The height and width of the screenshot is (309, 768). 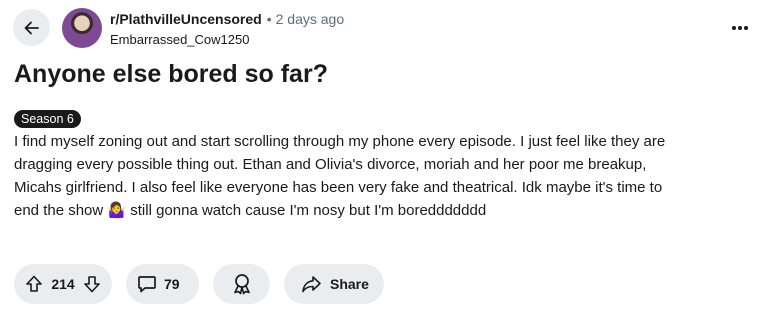 I want to click on share-button: Share, so click(x=334, y=284).